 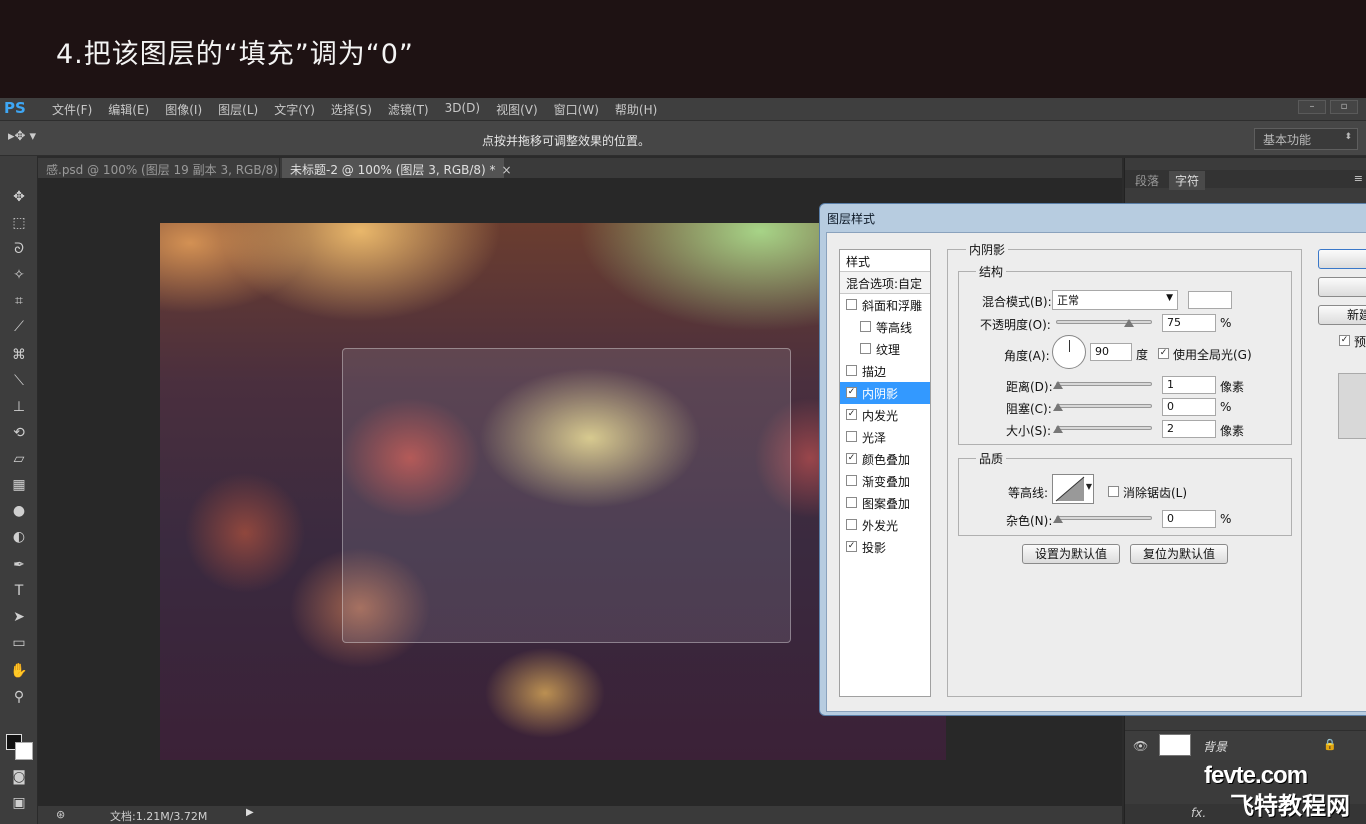 I want to click on status-menu-arrow-icon: ▶, so click(x=250, y=812).